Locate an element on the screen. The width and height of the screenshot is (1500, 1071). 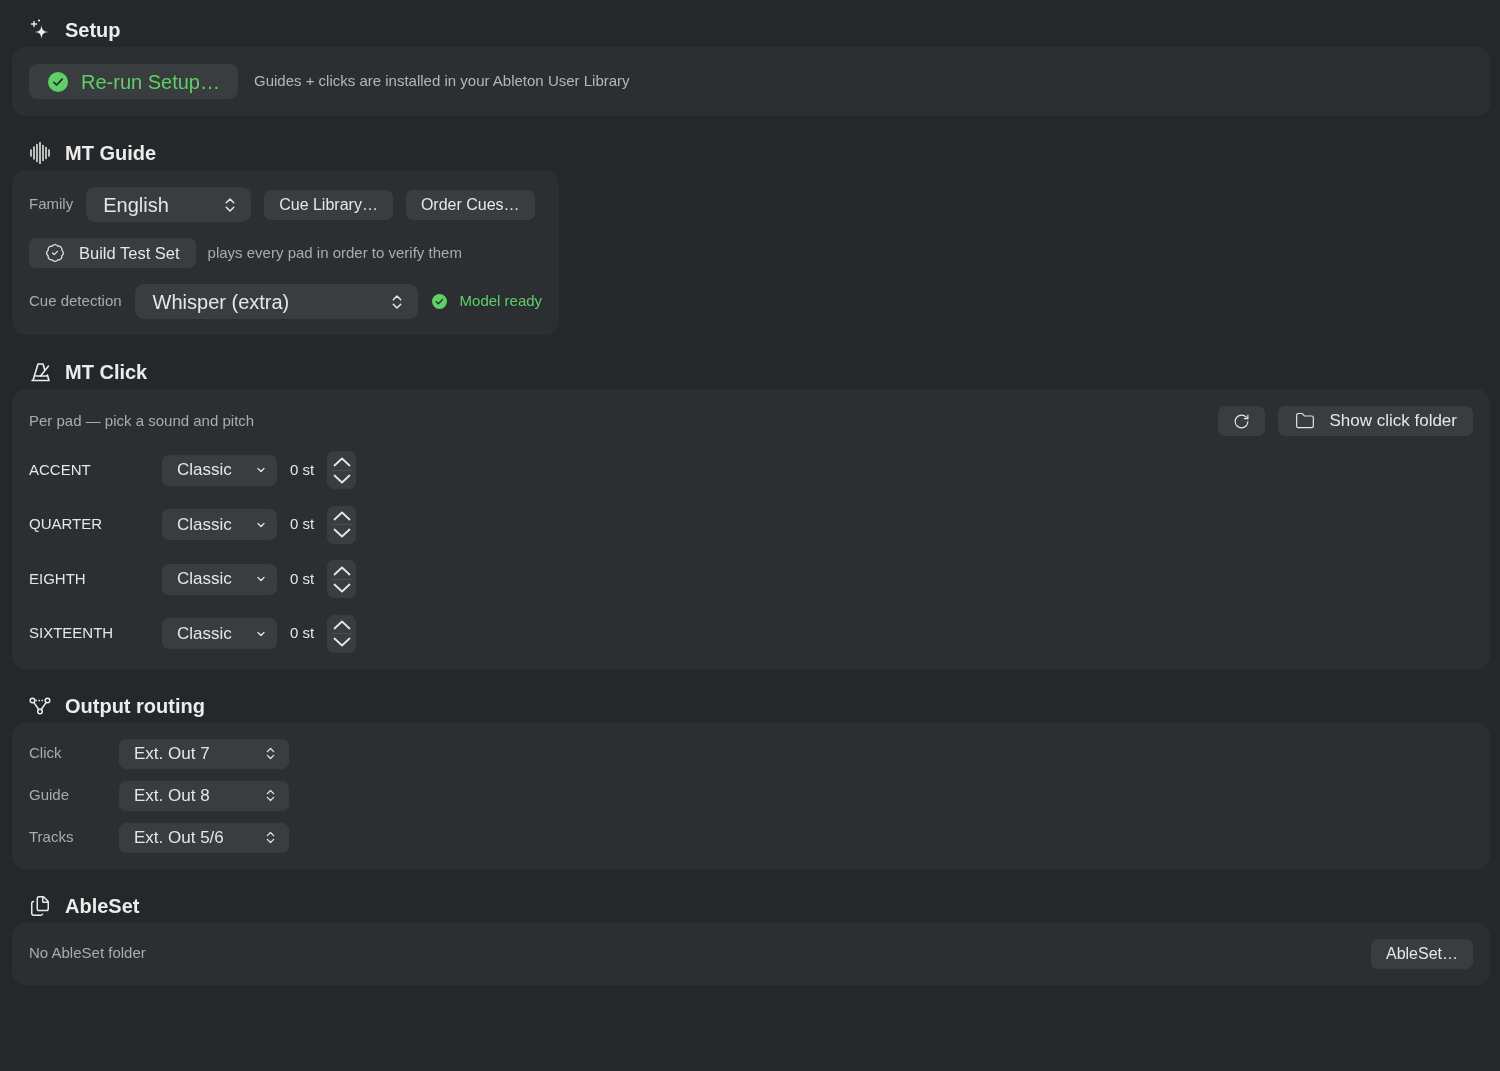
pad-name: QUARTER is located at coordinates (66, 524).